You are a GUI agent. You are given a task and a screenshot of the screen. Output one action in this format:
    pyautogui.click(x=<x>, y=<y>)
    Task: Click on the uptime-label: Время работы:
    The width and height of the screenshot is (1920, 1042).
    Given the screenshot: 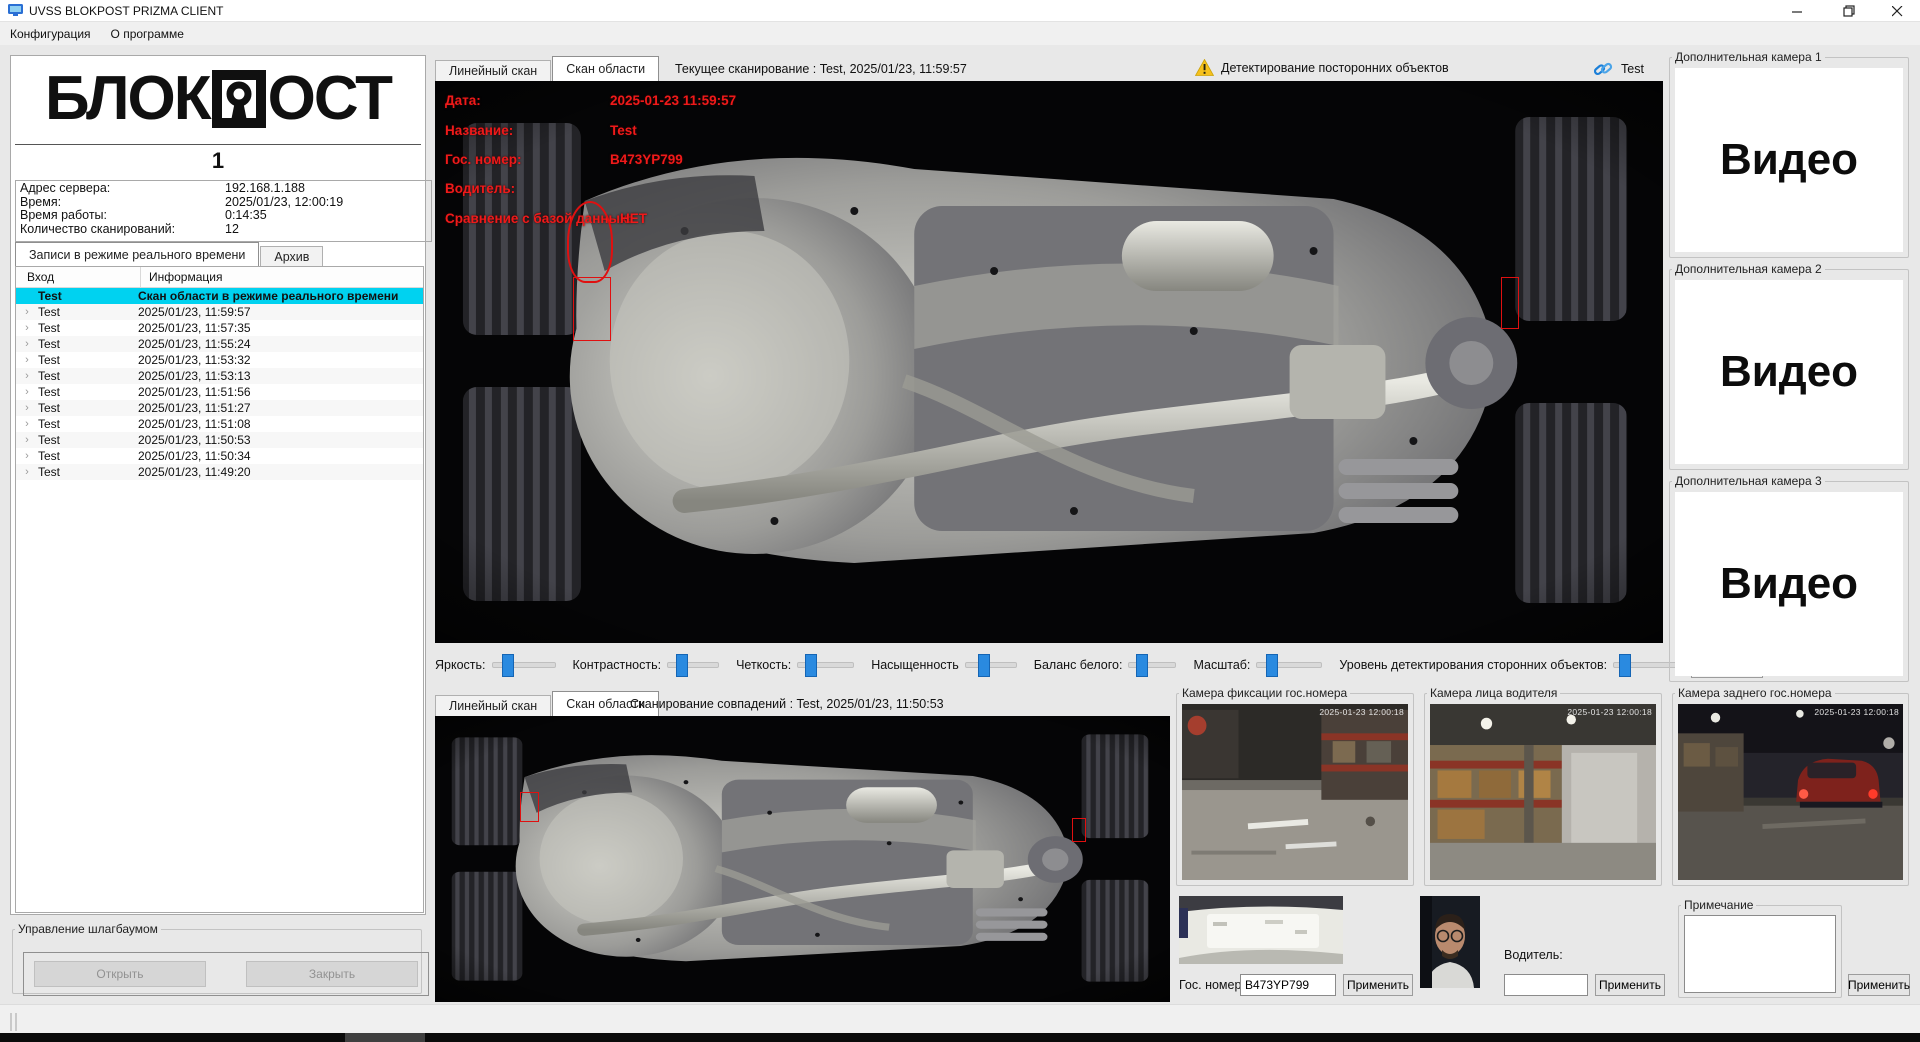 What is the action you would take?
    pyautogui.click(x=63, y=215)
    